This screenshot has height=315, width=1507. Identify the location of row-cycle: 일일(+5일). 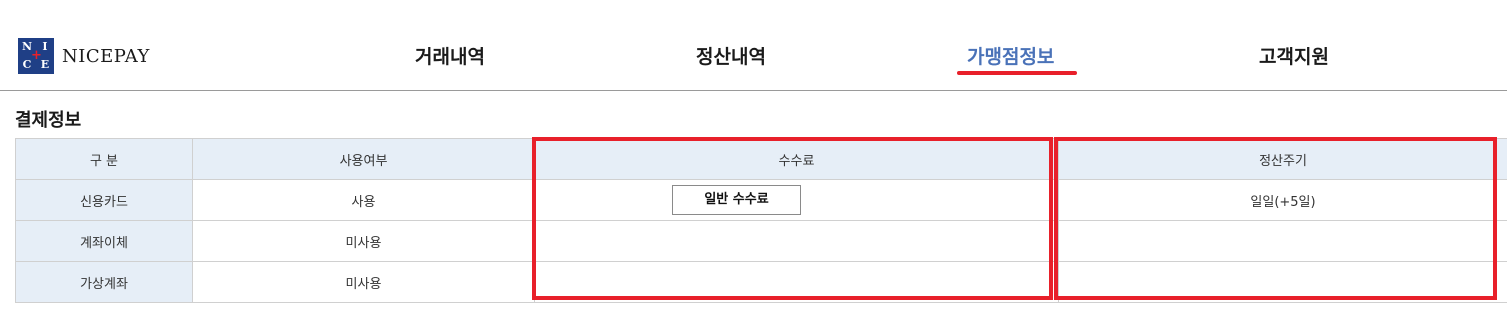
(1282, 200).